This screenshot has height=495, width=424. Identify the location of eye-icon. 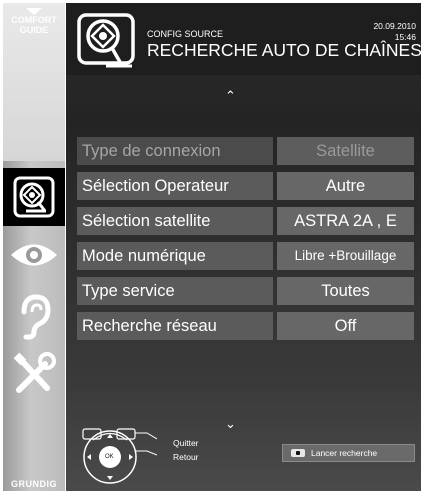
(34, 255).